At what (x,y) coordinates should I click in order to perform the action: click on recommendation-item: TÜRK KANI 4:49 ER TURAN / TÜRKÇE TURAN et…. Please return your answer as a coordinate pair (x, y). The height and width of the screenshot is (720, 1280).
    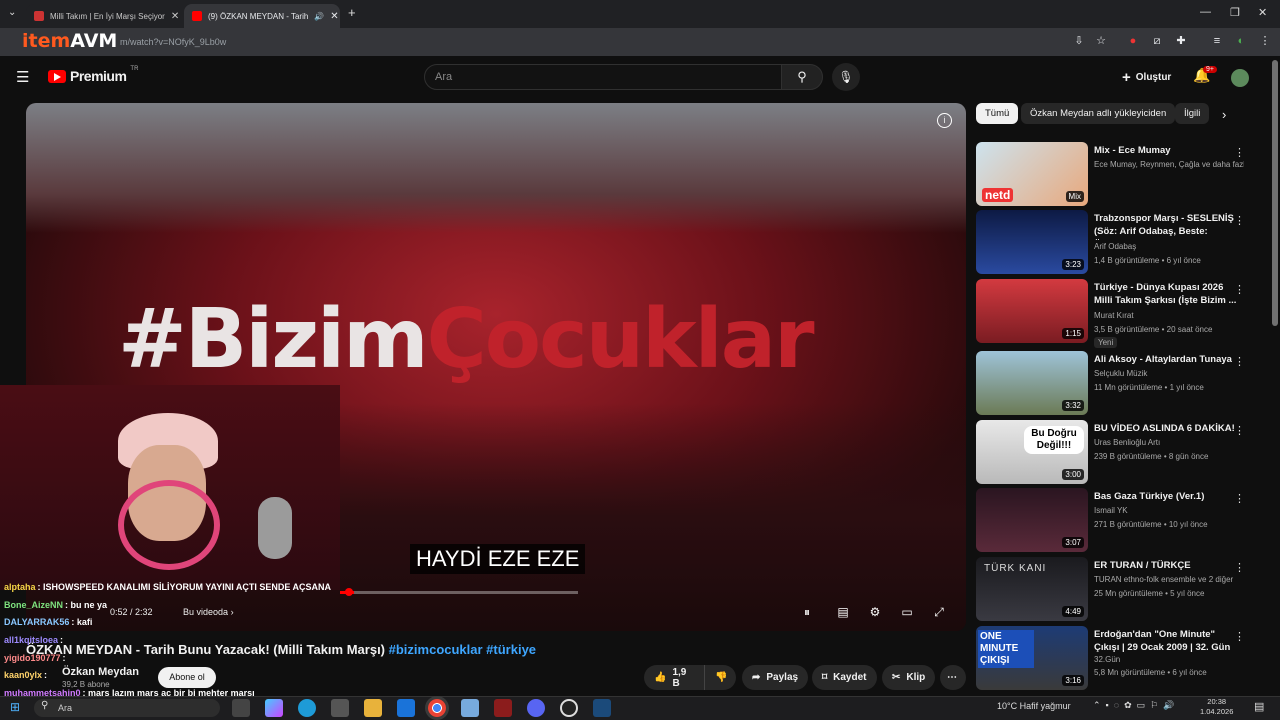
    Looking at the image, I should click on (1121, 589).